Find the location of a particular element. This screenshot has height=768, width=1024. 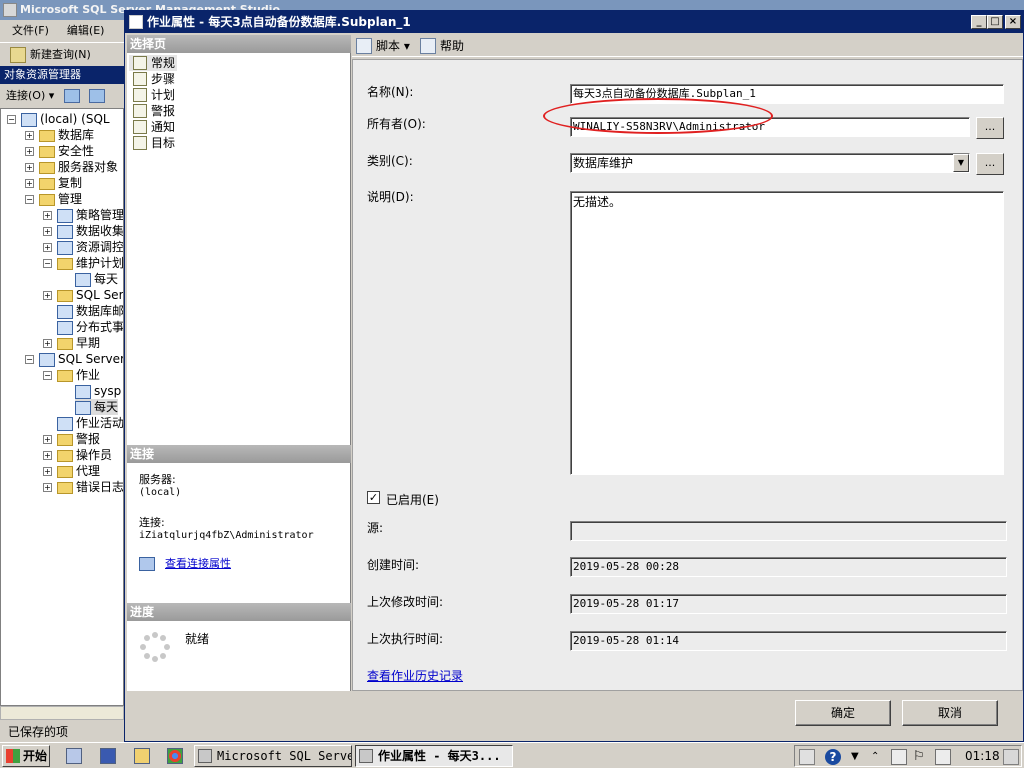

help-button: 帮助 is located at coordinates (442, 46).